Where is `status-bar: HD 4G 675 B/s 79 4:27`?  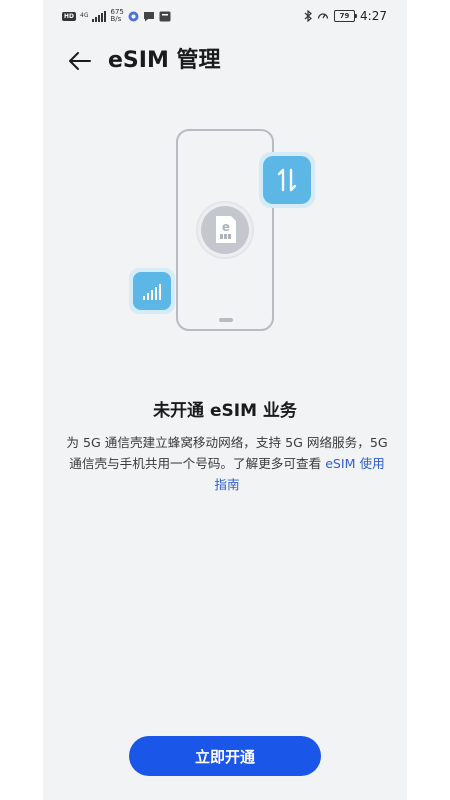
status-bar: HD 4G 675 B/s 79 4:27 is located at coordinates (225, 17).